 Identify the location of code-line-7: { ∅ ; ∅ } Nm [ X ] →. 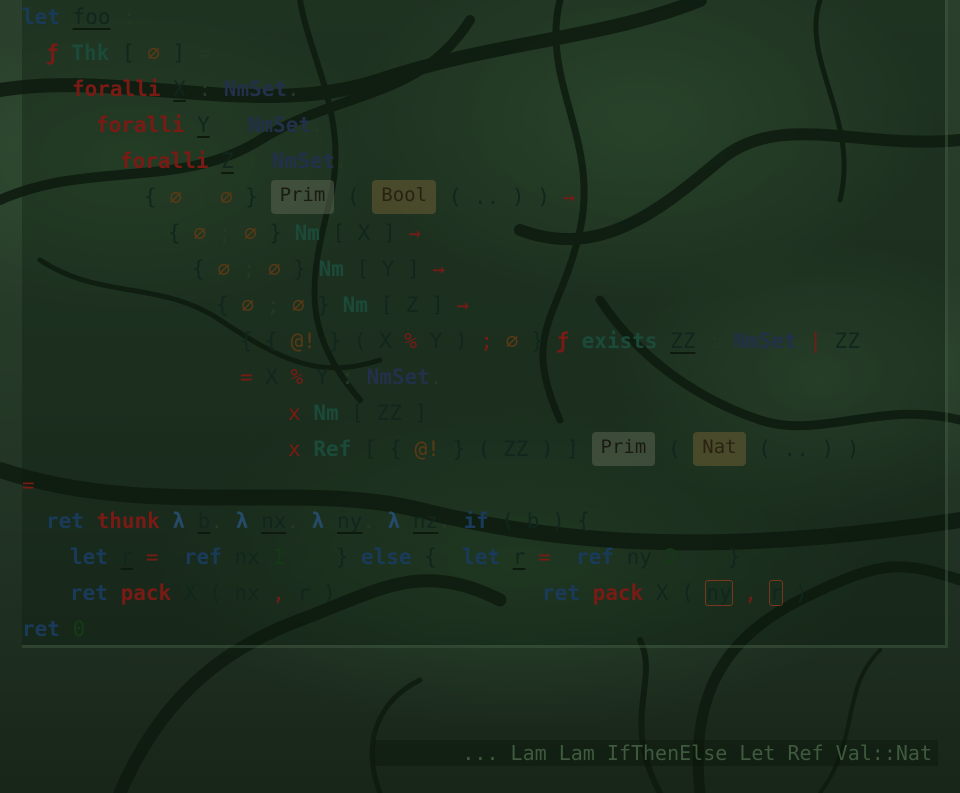
(294, 233).